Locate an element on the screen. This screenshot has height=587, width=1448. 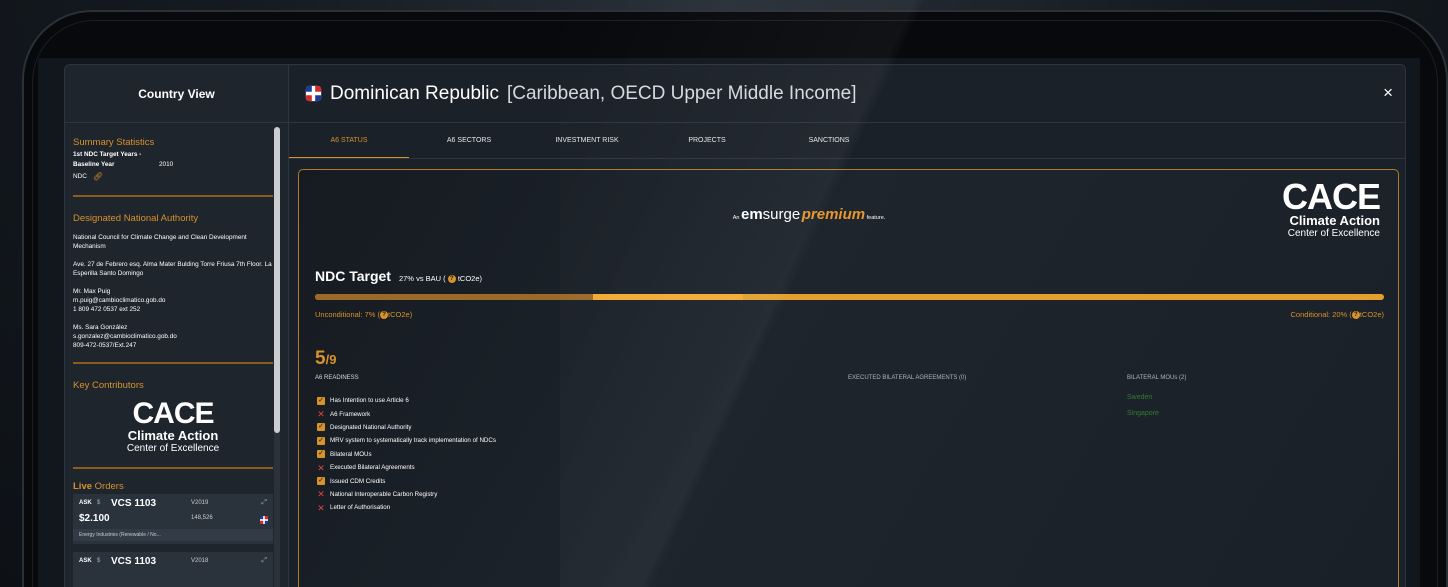
summary-heading: Summary Statistics is located at coordinates (114, 142).